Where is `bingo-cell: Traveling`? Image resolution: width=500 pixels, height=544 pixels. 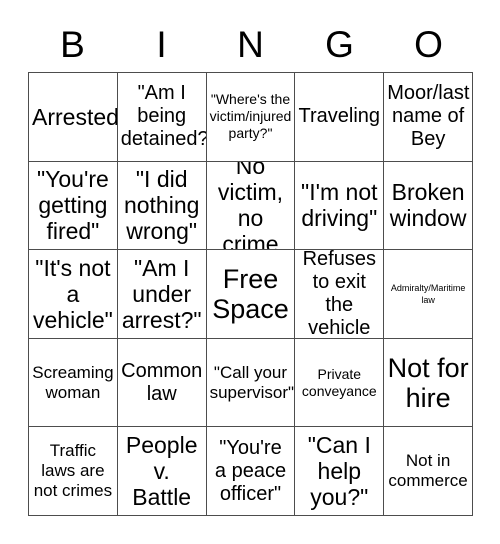
bingo-cell: Traveling is located at coordinates (340, 117).